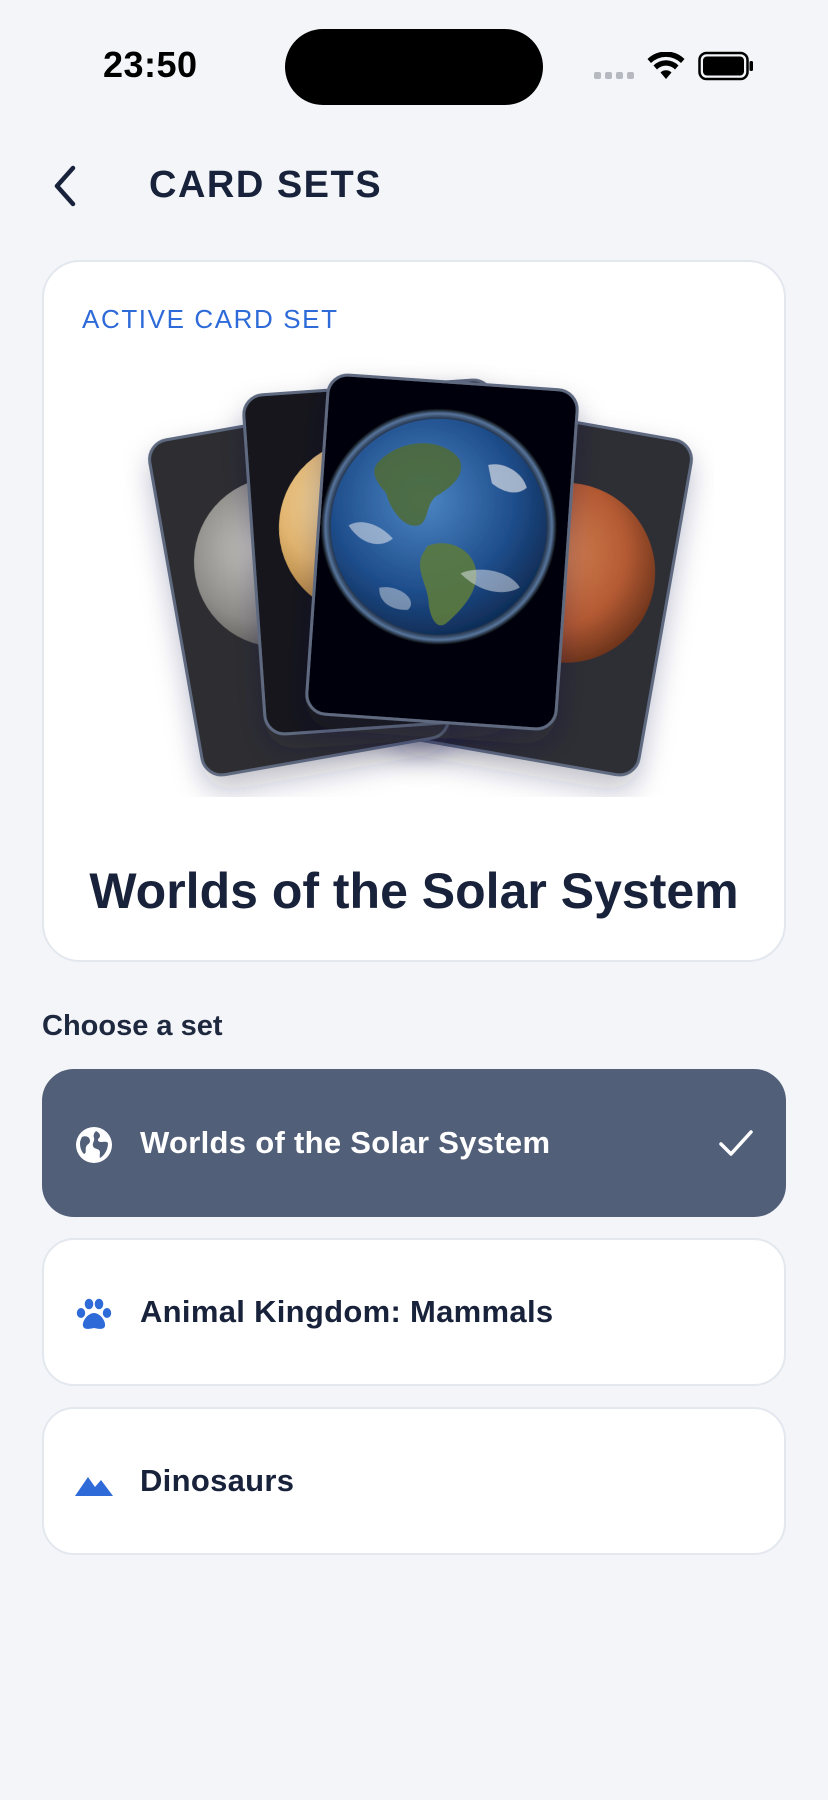 This screenshot has width=828, height=1800. Describe the element at coordinates (347, 1311) in the screenshot. I see `set-option-label: Animal Kingdom: Mammals` at that location.